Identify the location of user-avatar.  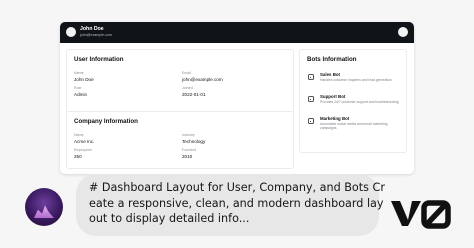
(71, 32).